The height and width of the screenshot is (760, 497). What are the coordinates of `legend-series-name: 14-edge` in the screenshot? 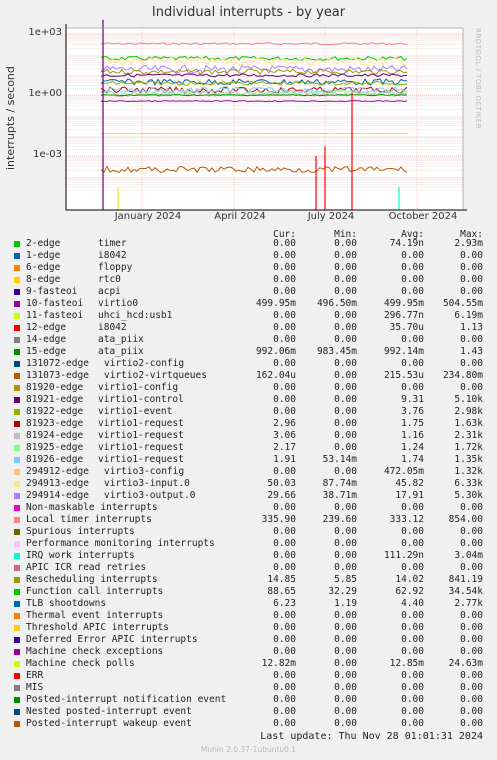 It's located at (46, 339).